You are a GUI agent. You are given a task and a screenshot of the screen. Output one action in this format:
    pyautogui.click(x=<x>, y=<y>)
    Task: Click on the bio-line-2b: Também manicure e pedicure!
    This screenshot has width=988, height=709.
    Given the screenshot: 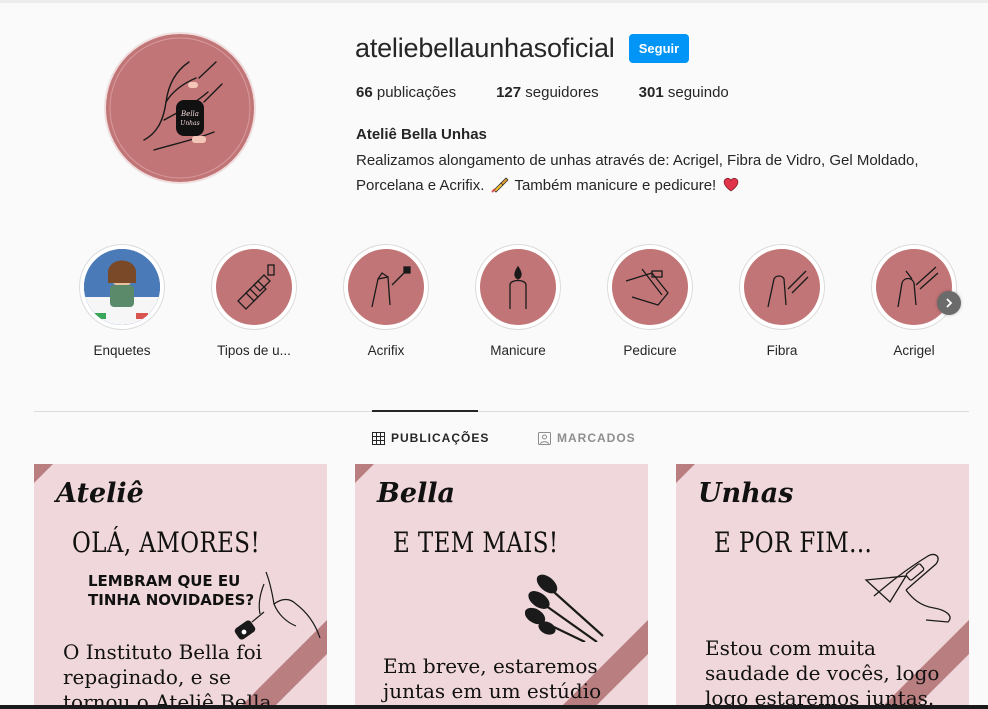 What is the action you would take?
    pyautogui.click(x=615, y=185)
    